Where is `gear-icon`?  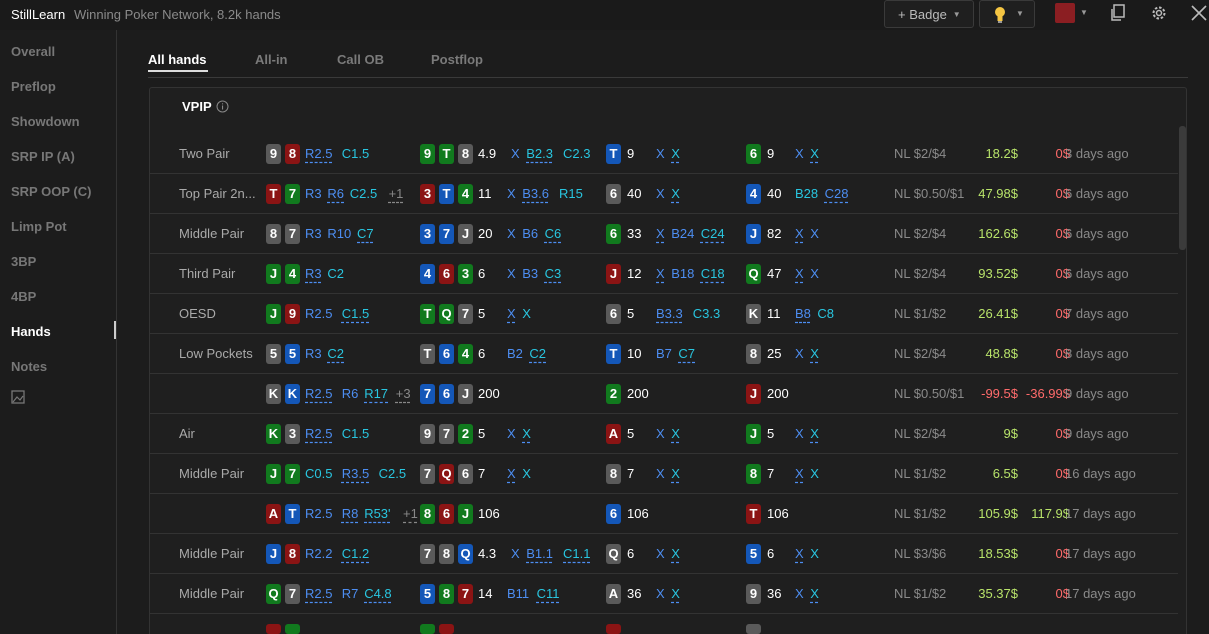 gear-icon is located at coordinates (1159, 13).